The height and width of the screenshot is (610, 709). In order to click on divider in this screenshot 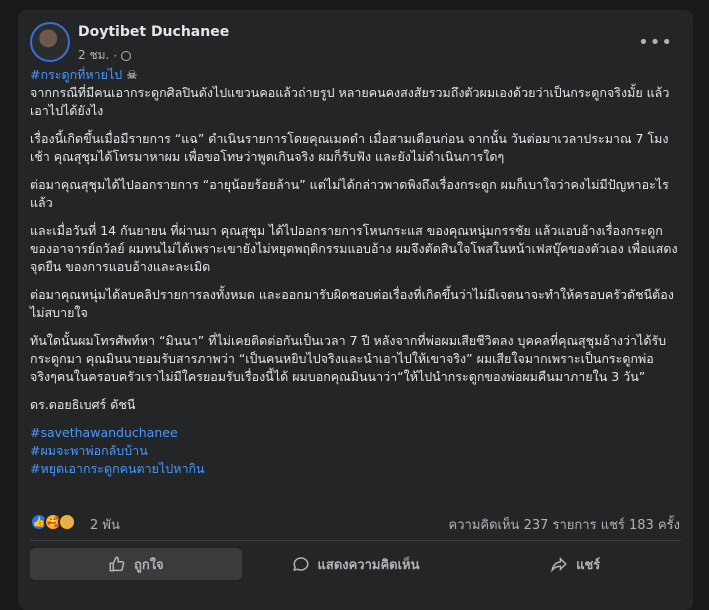, I will do `click(355, 540)`.